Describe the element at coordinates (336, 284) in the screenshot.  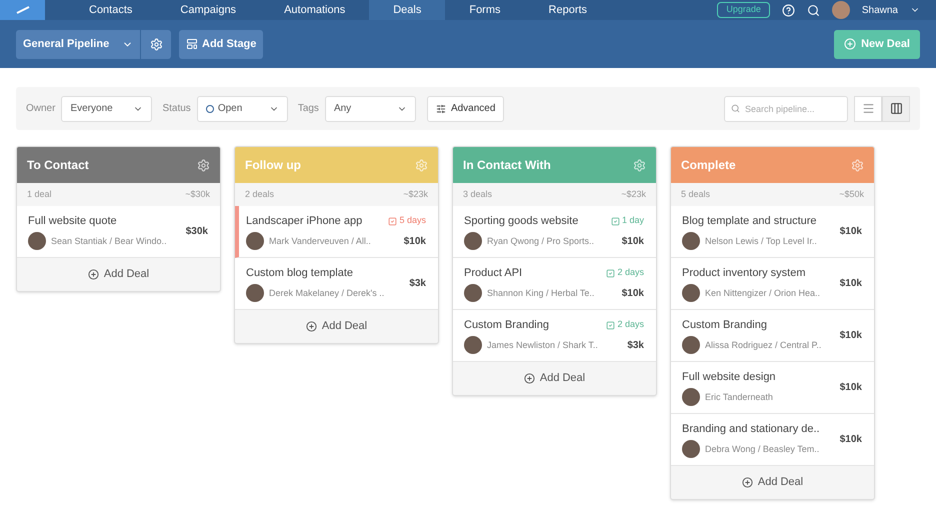
I see `deal-card: Custom blog template Derek Makelaney / Derek's .. $3k` at that location.